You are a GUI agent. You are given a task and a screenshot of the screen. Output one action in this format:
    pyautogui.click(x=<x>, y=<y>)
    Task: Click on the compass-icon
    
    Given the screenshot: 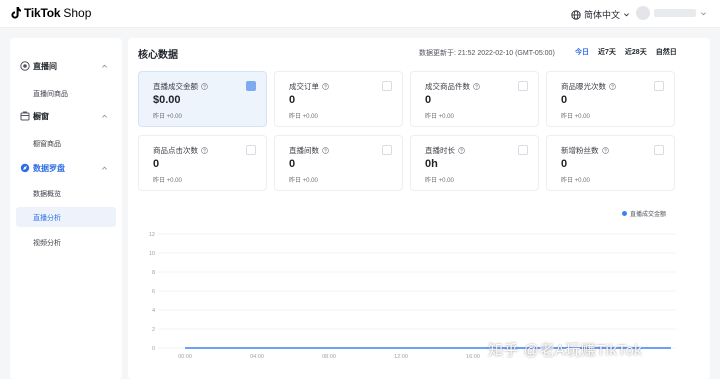 What is the action you would take?
    pyautogui.click(x=25, y=168)
    